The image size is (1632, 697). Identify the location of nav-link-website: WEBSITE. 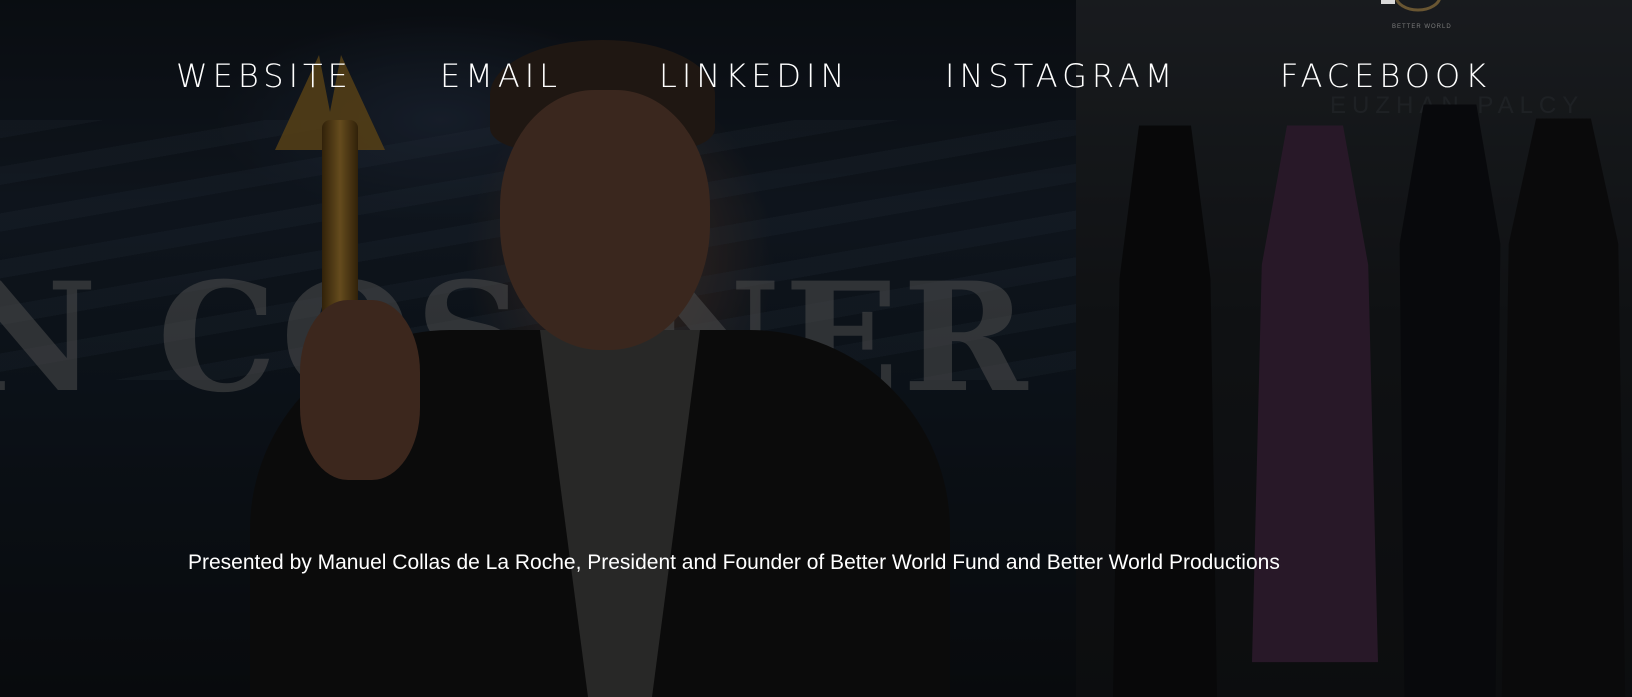
(264, 76).